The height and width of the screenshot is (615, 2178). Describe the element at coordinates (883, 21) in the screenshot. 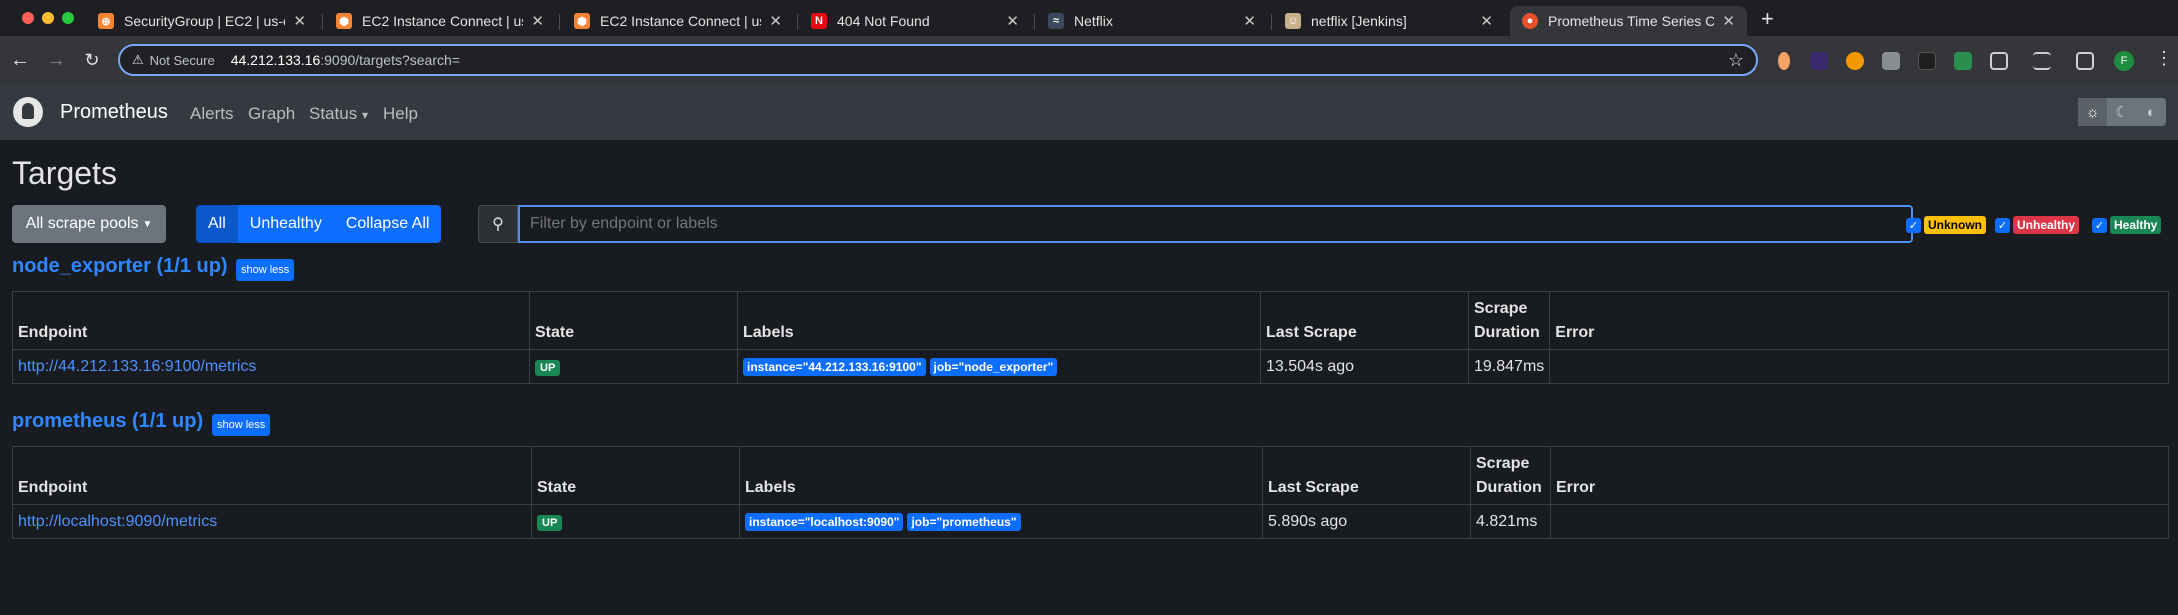

I see `tab-title: 404 Not Found` at that location.